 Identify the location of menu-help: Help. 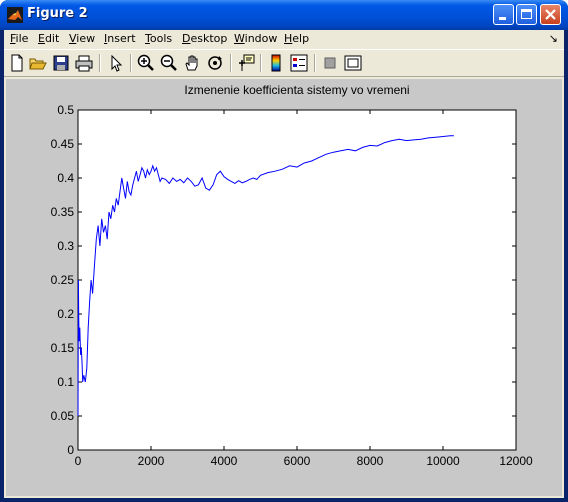
(296, 38).